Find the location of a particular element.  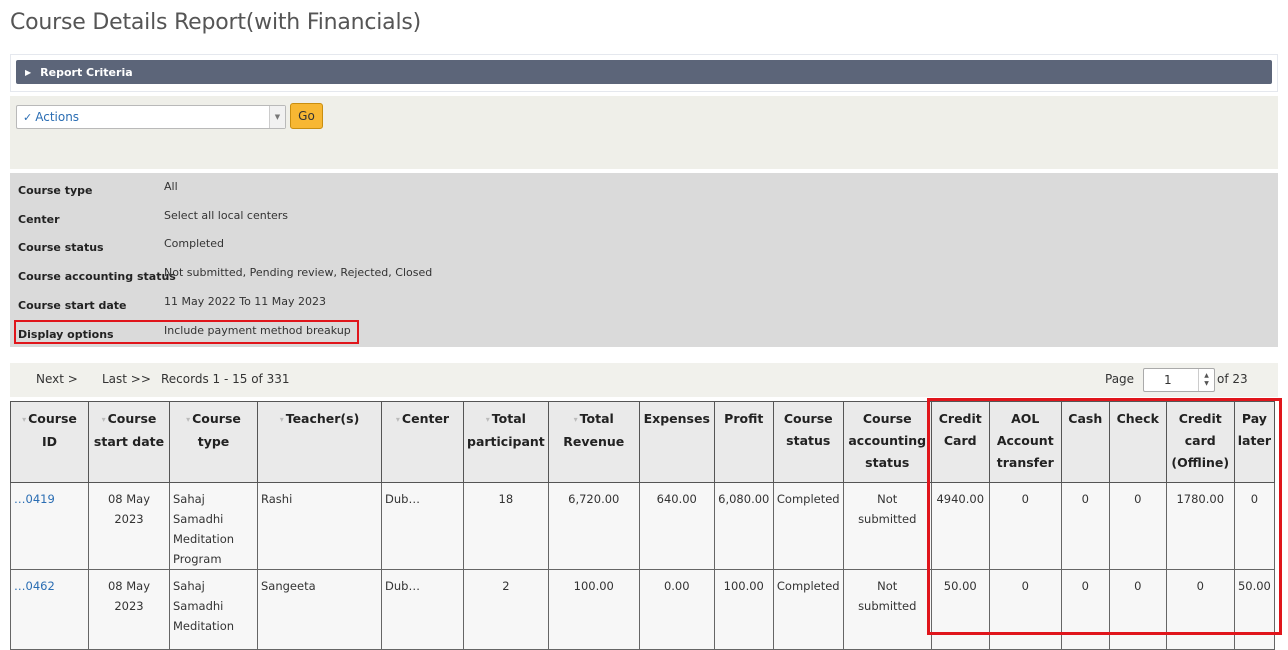

col-course-status: Course status is located at coordinates (808, 442).